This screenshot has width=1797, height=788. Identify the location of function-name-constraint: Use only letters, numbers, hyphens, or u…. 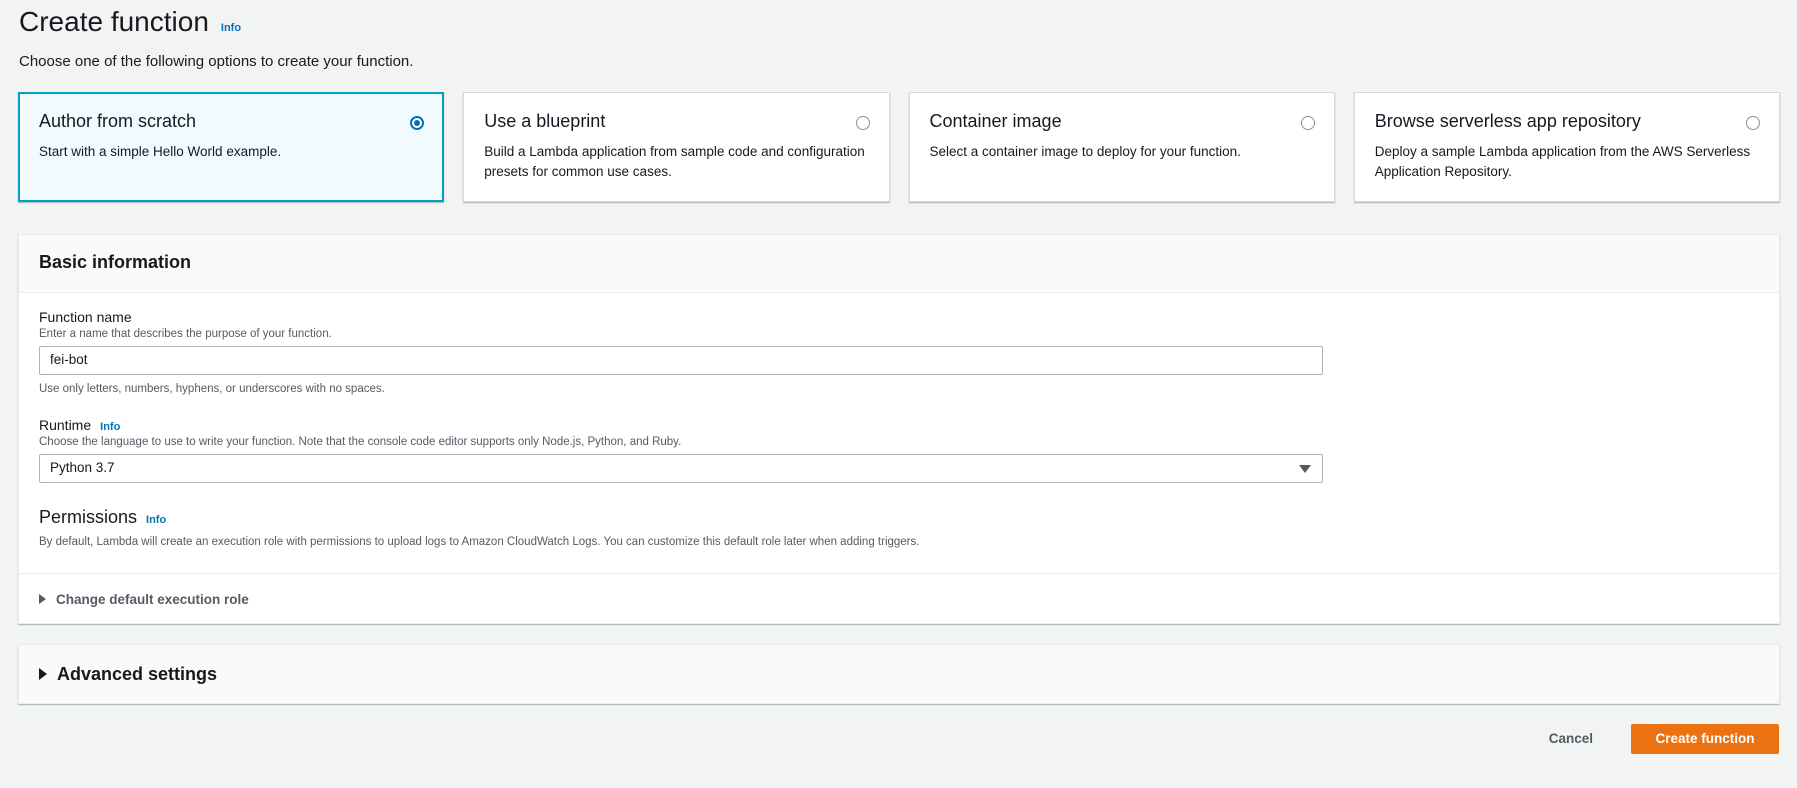
(212, 389).